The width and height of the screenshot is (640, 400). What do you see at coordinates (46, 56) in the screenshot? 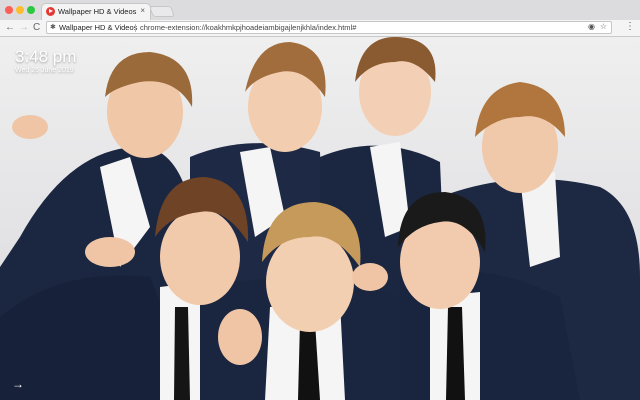
I see `wallpaper-clock: 3:48 pm` at bounding box center [46, 56].